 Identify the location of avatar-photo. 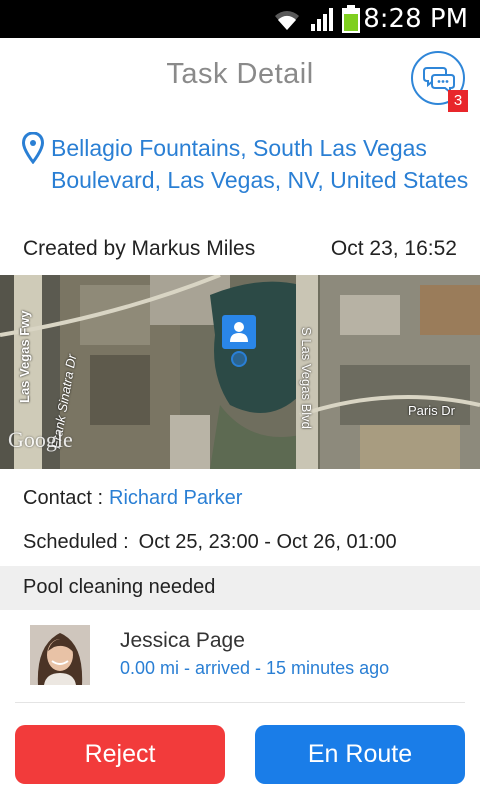
(60, 655).